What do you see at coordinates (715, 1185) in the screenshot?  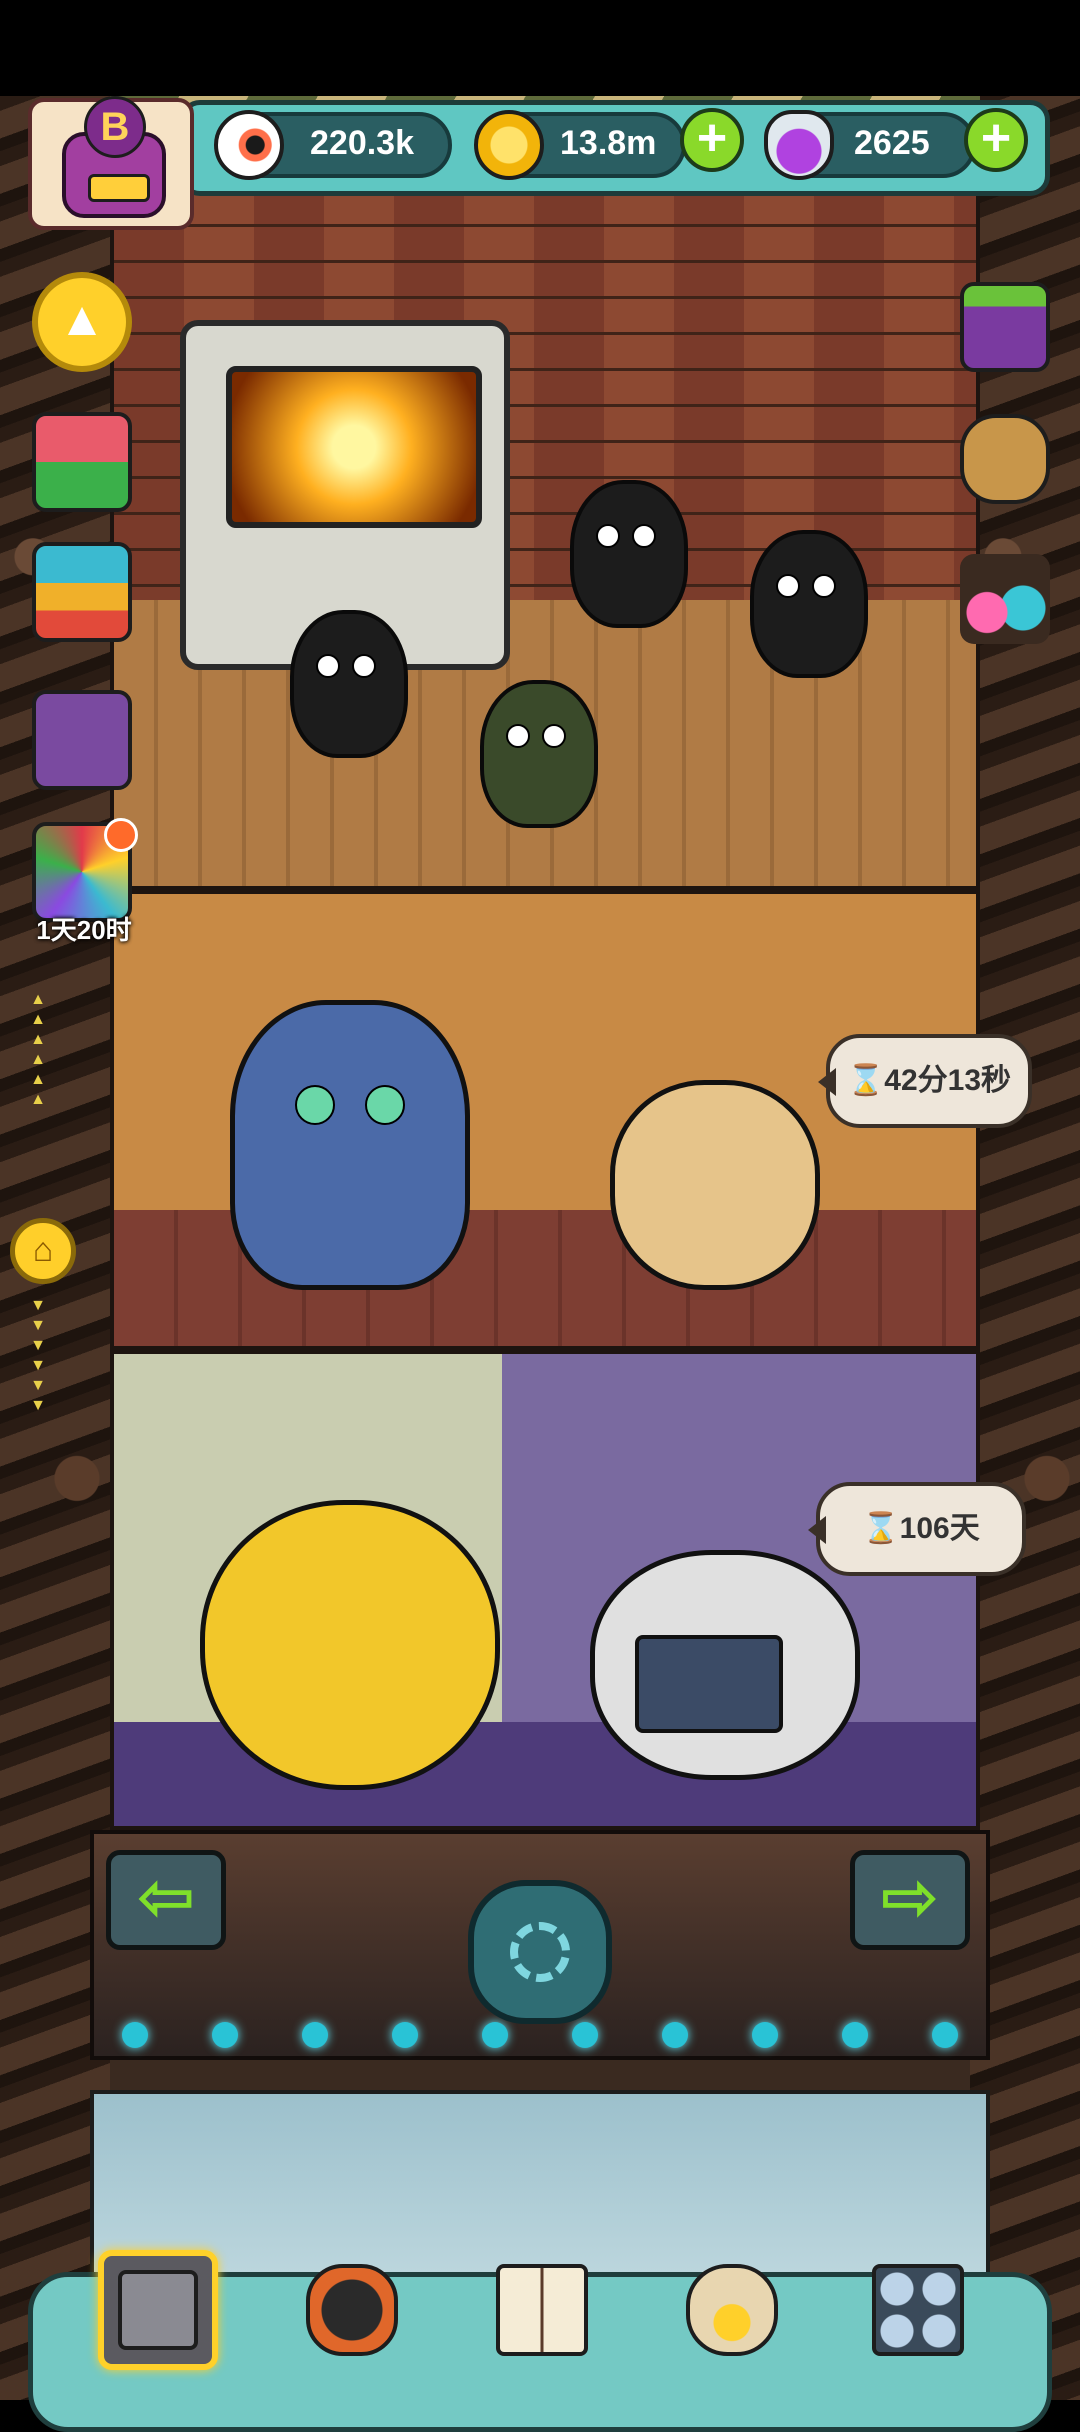 I see `penguin-knight-monster` at bounding box center [715, 1185].